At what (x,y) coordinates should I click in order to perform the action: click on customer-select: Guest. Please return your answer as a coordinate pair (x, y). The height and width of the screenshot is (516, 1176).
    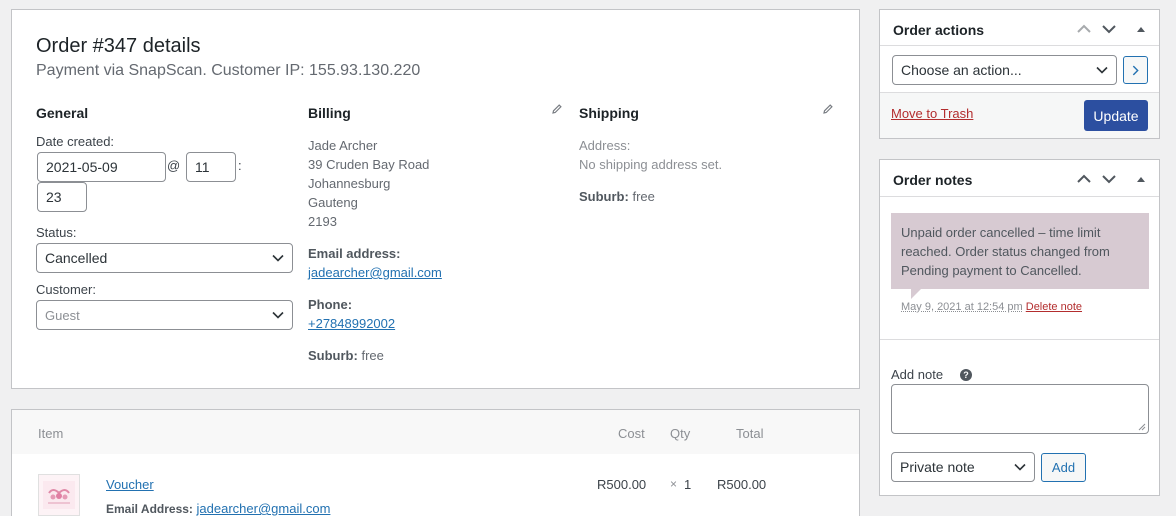
    Looking at the image, I should click on (164, 315).